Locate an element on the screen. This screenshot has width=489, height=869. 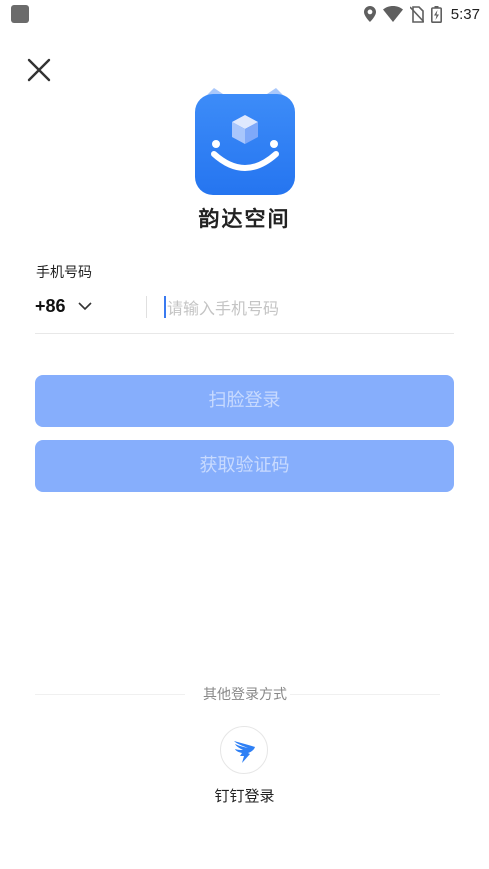
wifi-icon is located at coordinates (392, 14).